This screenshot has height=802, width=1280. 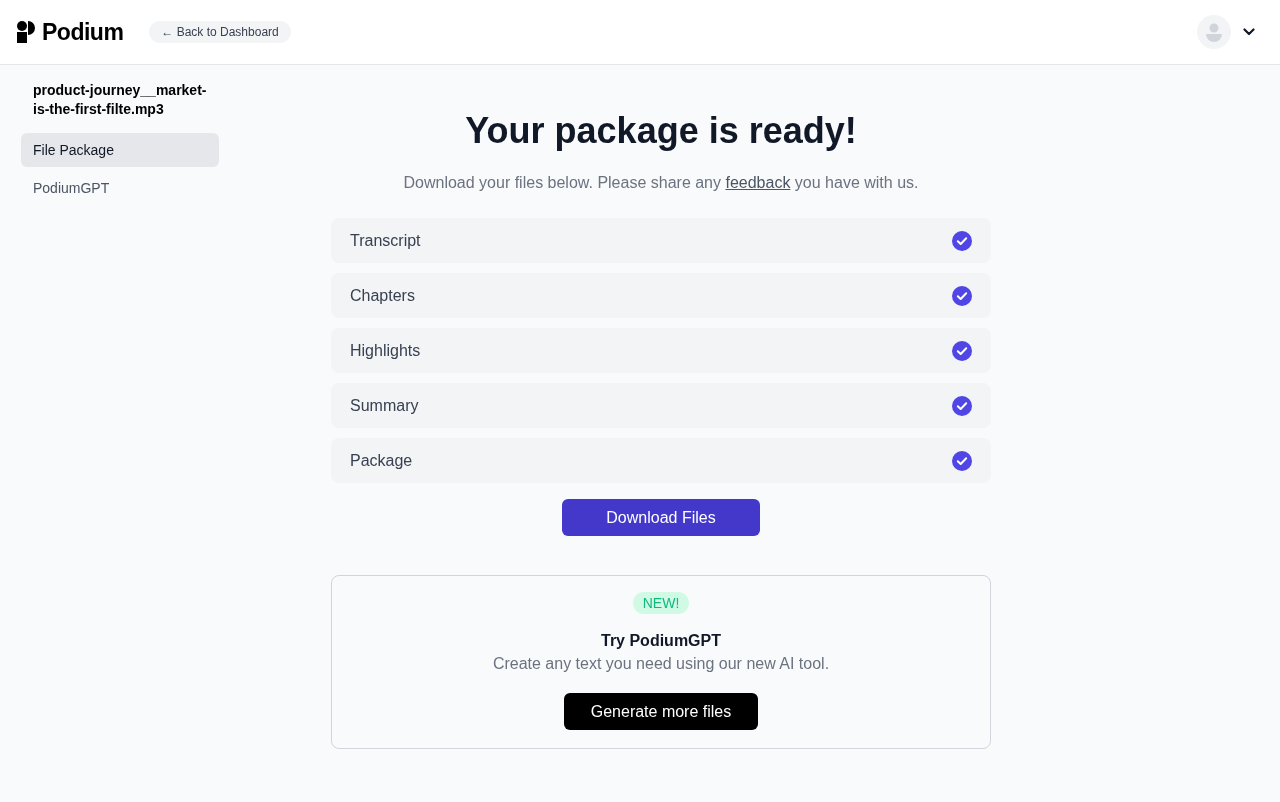 What do you see at coordinates (758, 182) in the screenshot?
I see `feedback-link: feedback` at bounding box center [758, 182].